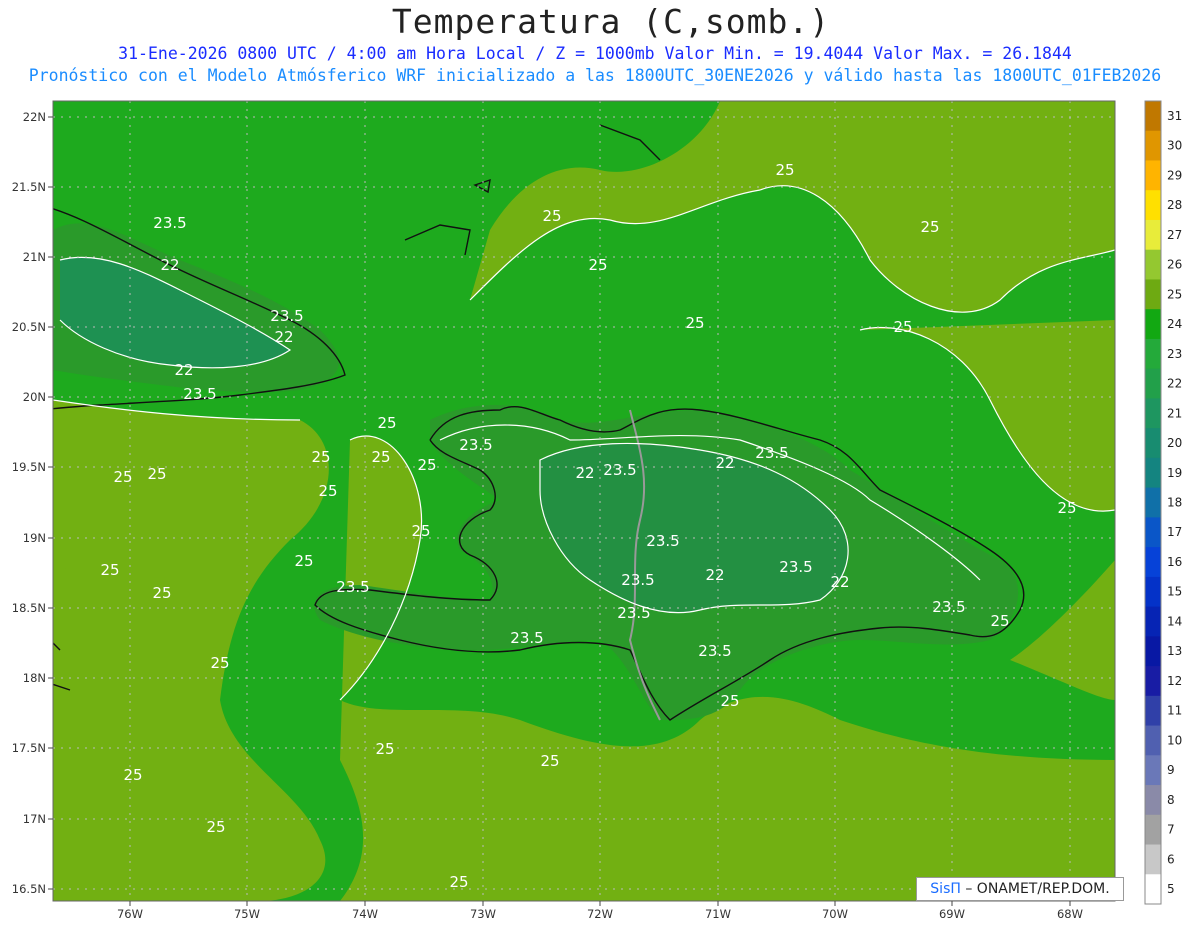 This screenshot has width=1200, height=927. Describe the element at coordinates (1174, 294) in the screenshot. I see `colorbar-label: 25` at that location.